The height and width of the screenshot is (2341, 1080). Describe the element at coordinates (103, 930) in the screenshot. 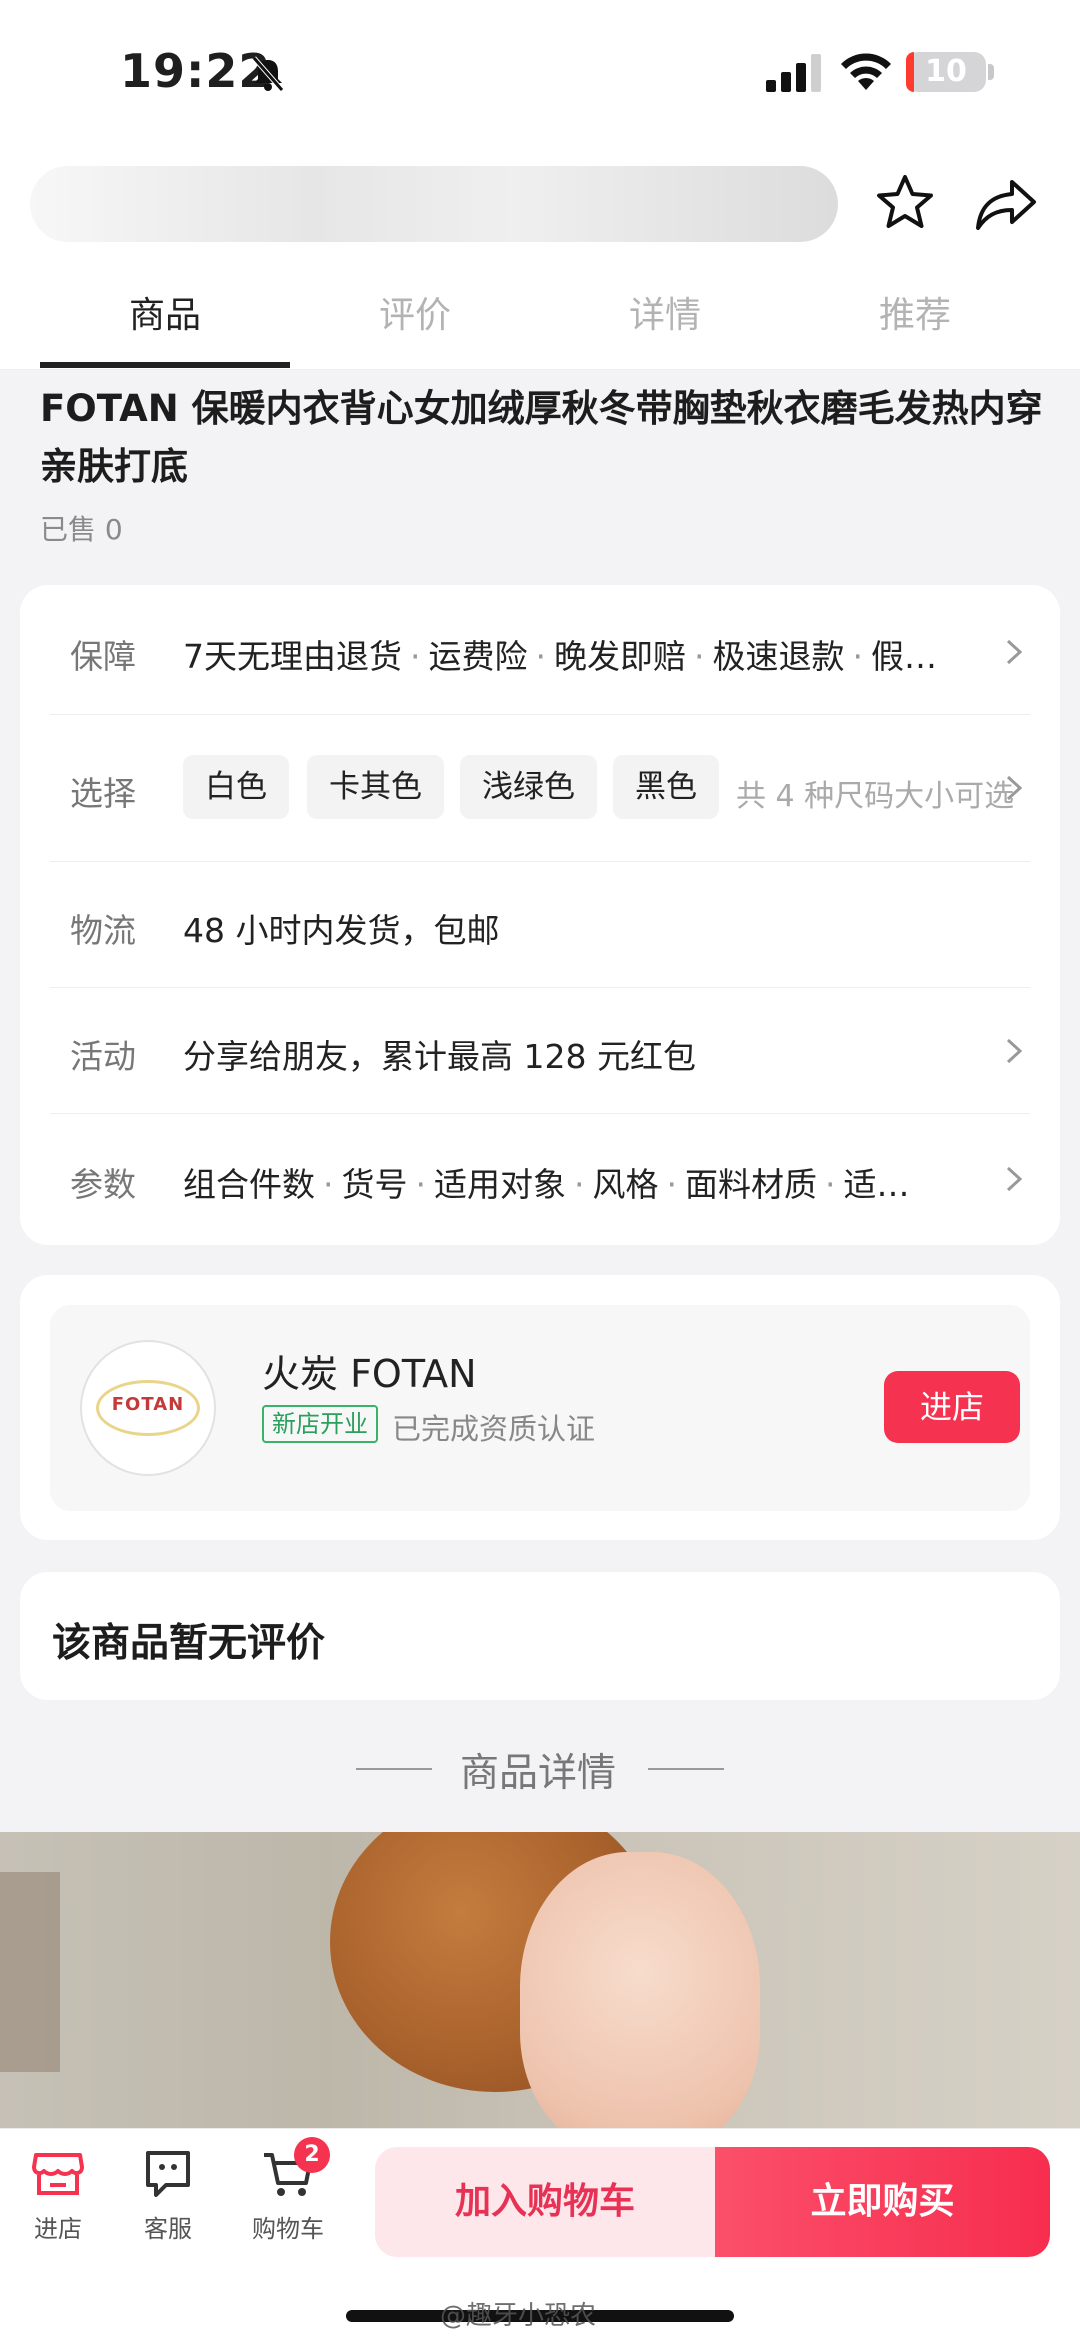

I see `shipping-label: 物流` at that location.